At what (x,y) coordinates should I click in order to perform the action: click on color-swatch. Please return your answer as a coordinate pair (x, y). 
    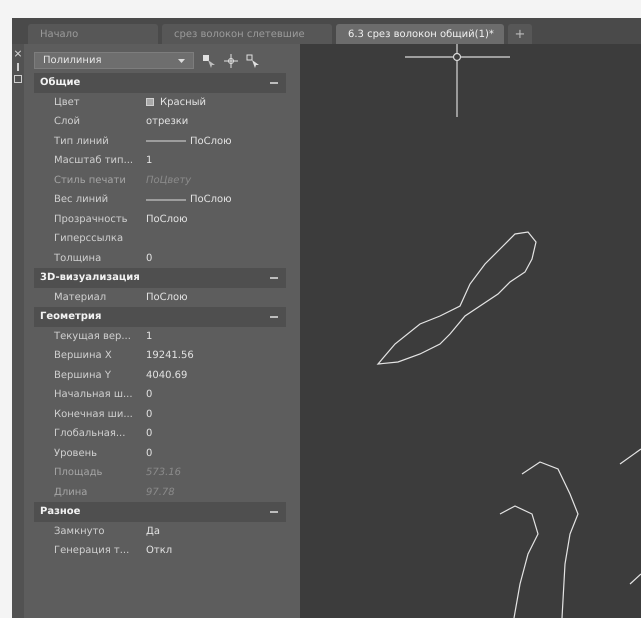
    Looking at the image, I should click on (150, 102).